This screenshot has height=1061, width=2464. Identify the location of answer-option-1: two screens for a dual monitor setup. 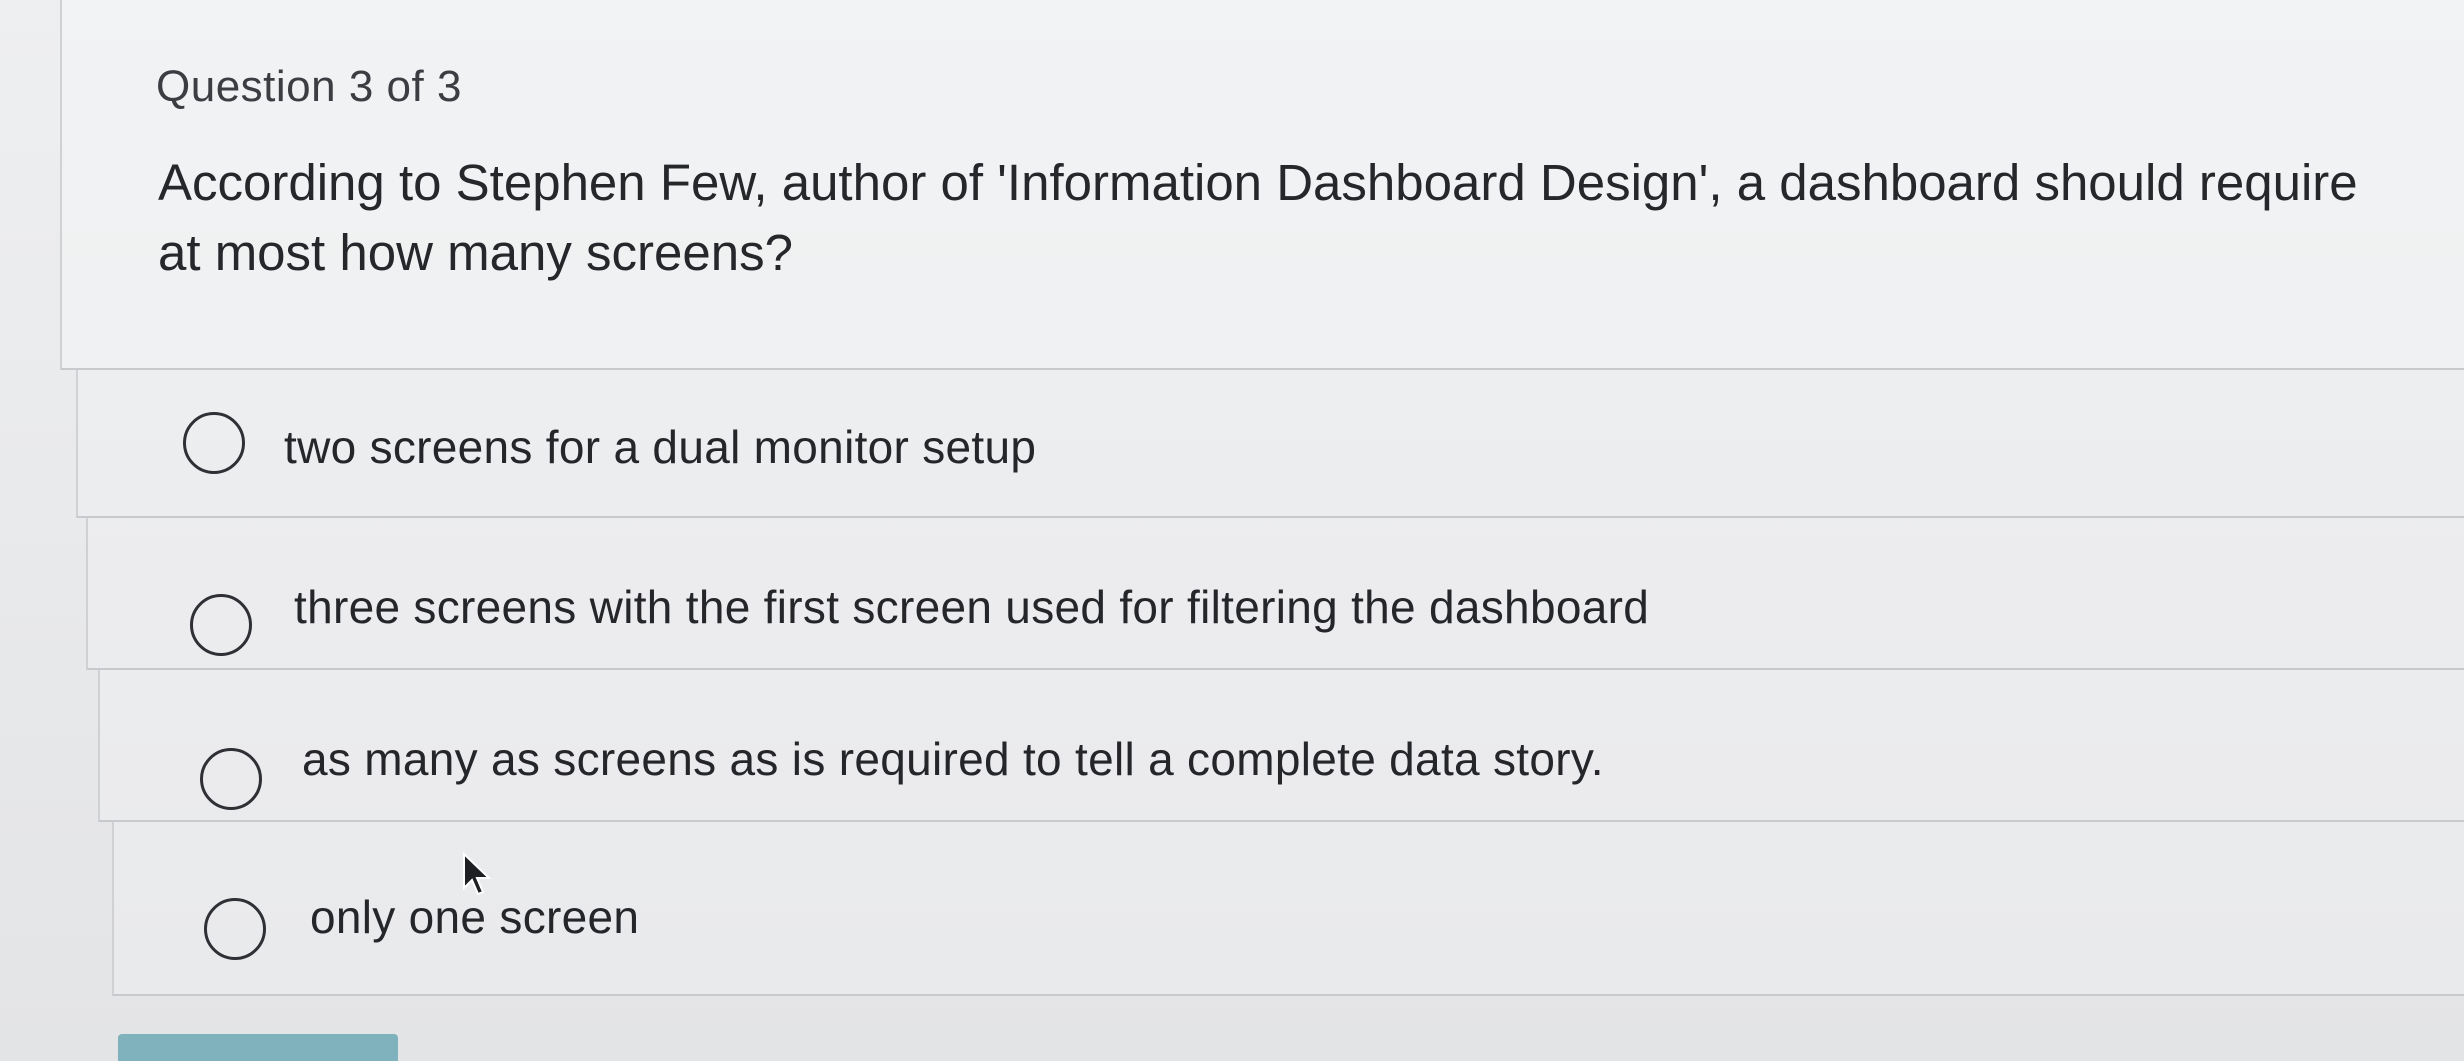
(1270, 444).